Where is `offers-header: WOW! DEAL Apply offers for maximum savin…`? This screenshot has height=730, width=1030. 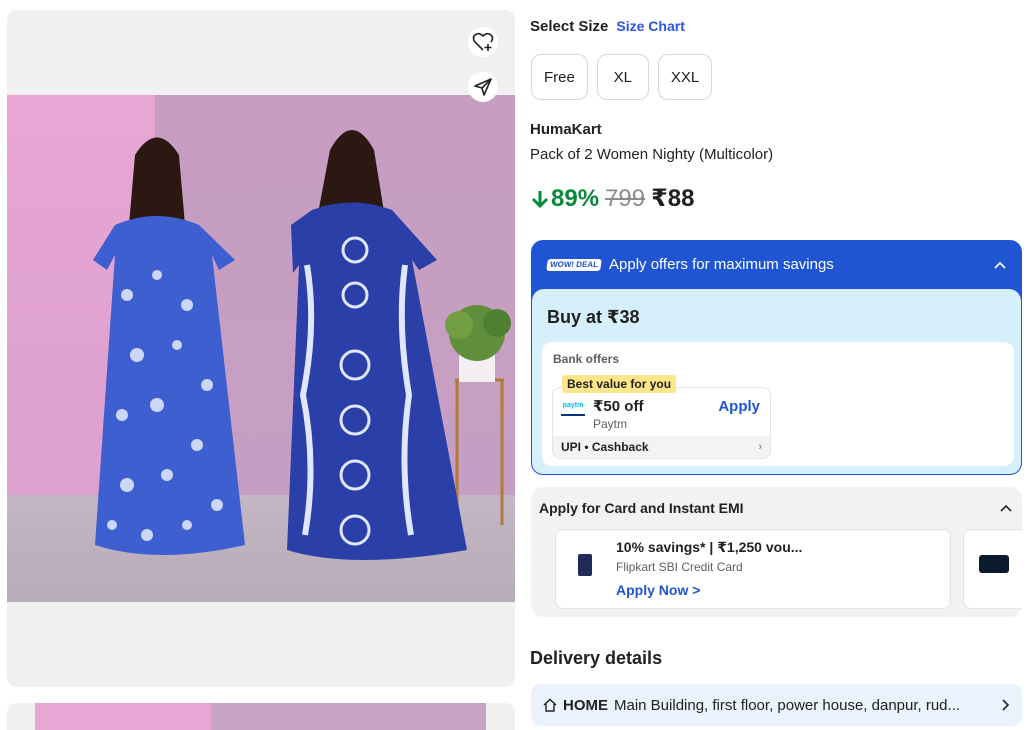
offers-header: WOW! DEAL Apply offers for maximum savin… is located at coordinates (776, 264).